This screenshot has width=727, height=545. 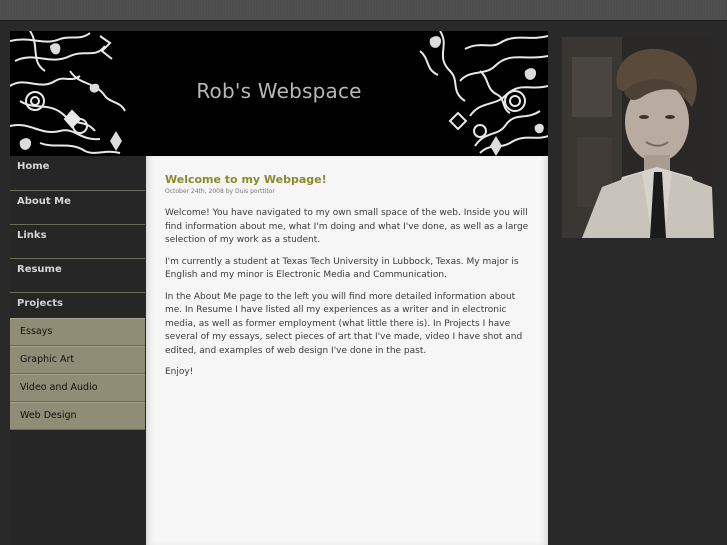 I want to click on nav-item-resume: Resume, so click(x=77, y=276).